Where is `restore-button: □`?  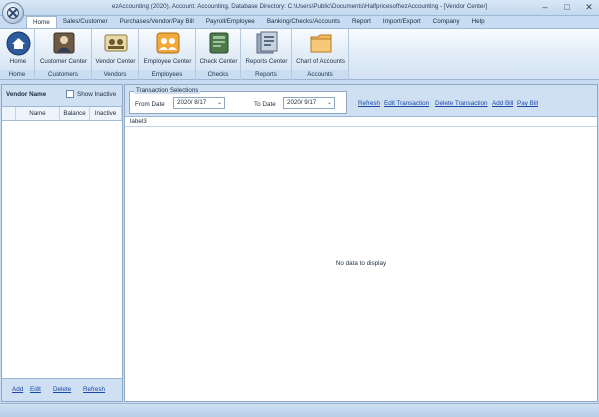 restore-button: □ is located at coordinates (567, 7).